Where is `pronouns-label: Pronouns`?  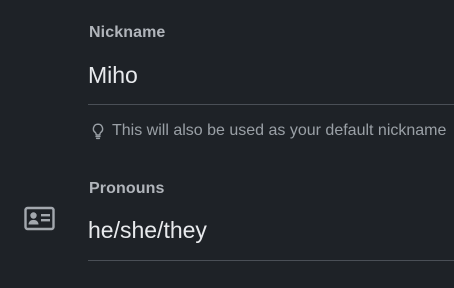 pronouns-label: Pronouns is located at coordinates (127, 188).